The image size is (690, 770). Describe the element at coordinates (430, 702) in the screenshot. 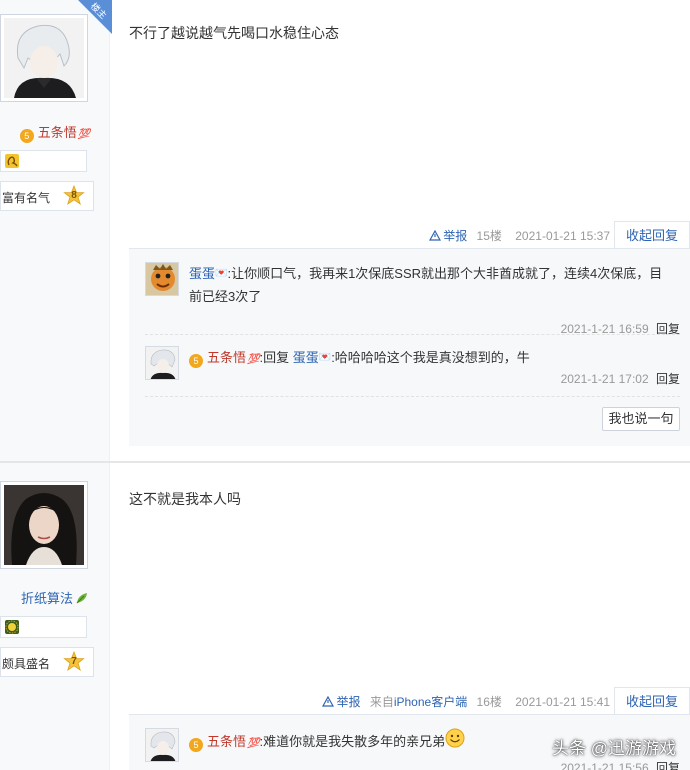

I see `client-link: iPhone客户端` at that location.